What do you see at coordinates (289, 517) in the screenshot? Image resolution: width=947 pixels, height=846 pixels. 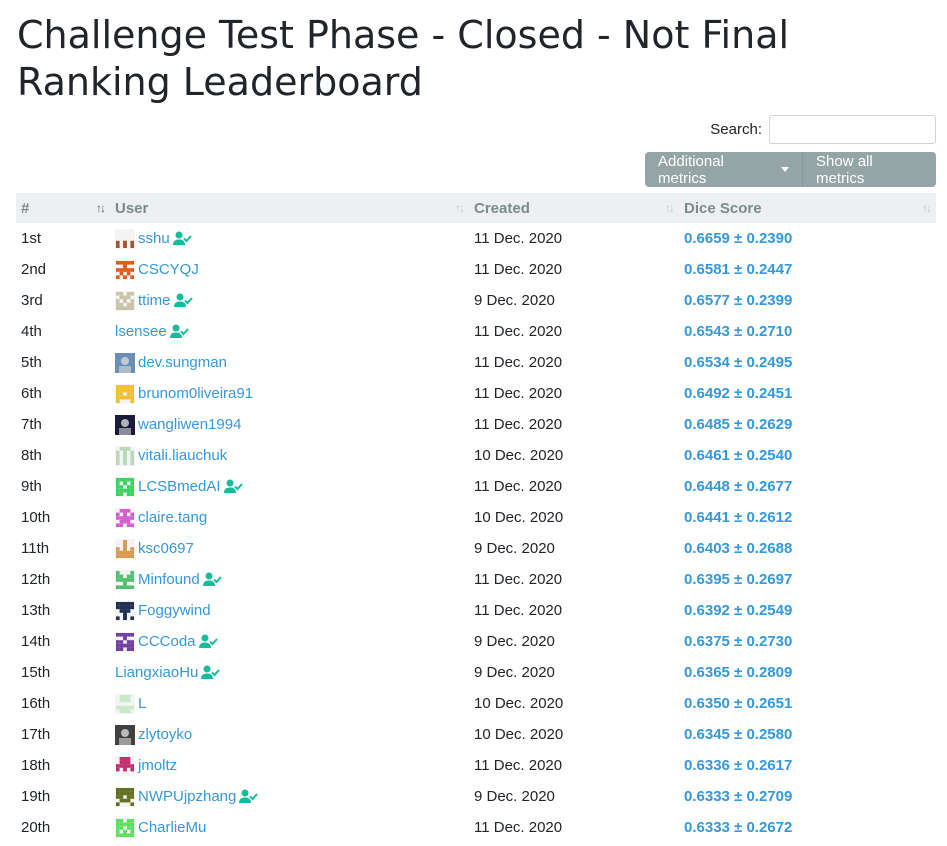 I see `user-cell-content: claire.tang` at bounding box center [289, 517].